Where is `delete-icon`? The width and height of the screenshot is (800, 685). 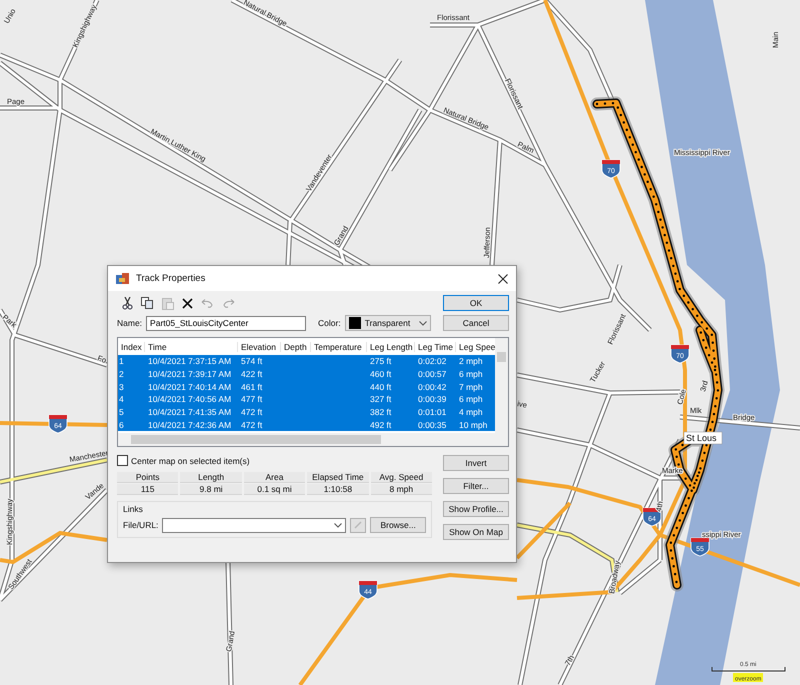
delete-icon is located at coordinates (187, 303).